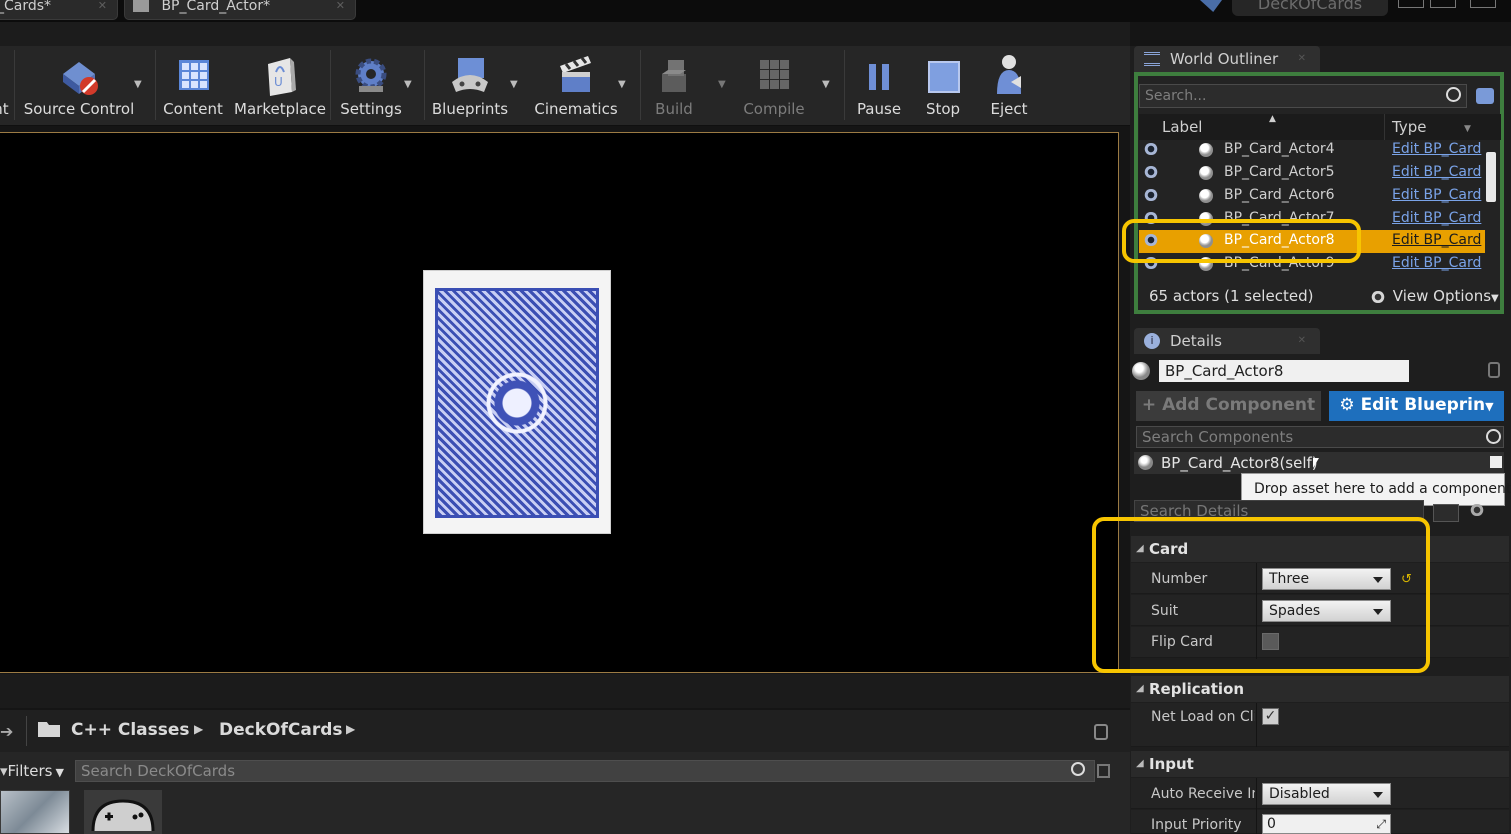 This screenshot has height=834, width=1511. What do you see at coordinates (1182, 127) in the screenshot?
I see `label-column-header: Label` at bounding box center [1182, 127].